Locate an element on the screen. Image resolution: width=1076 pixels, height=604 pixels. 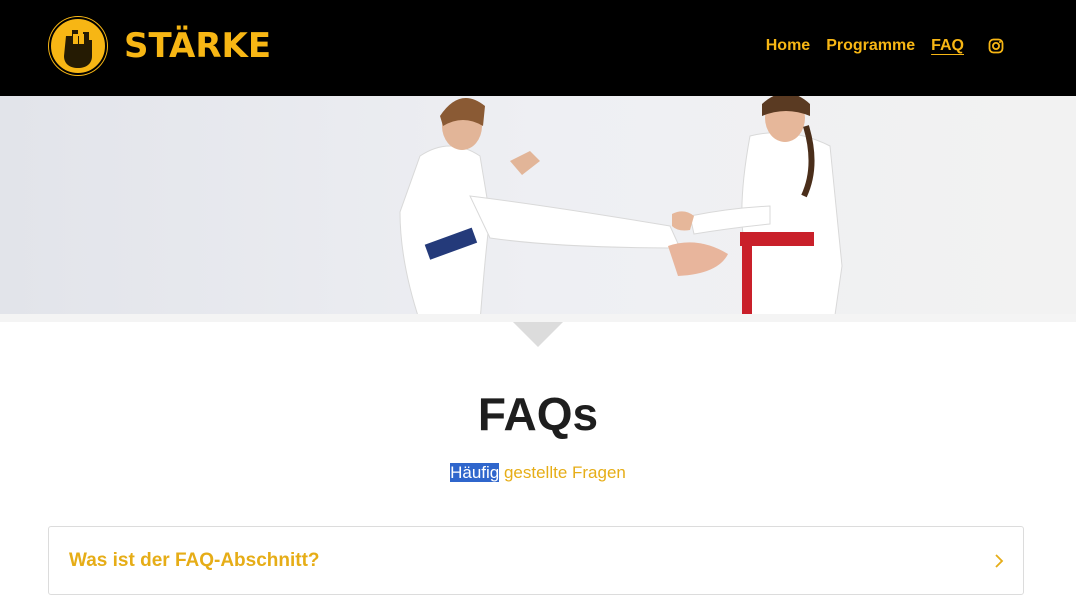
logo is located at coordinates (78, 46).